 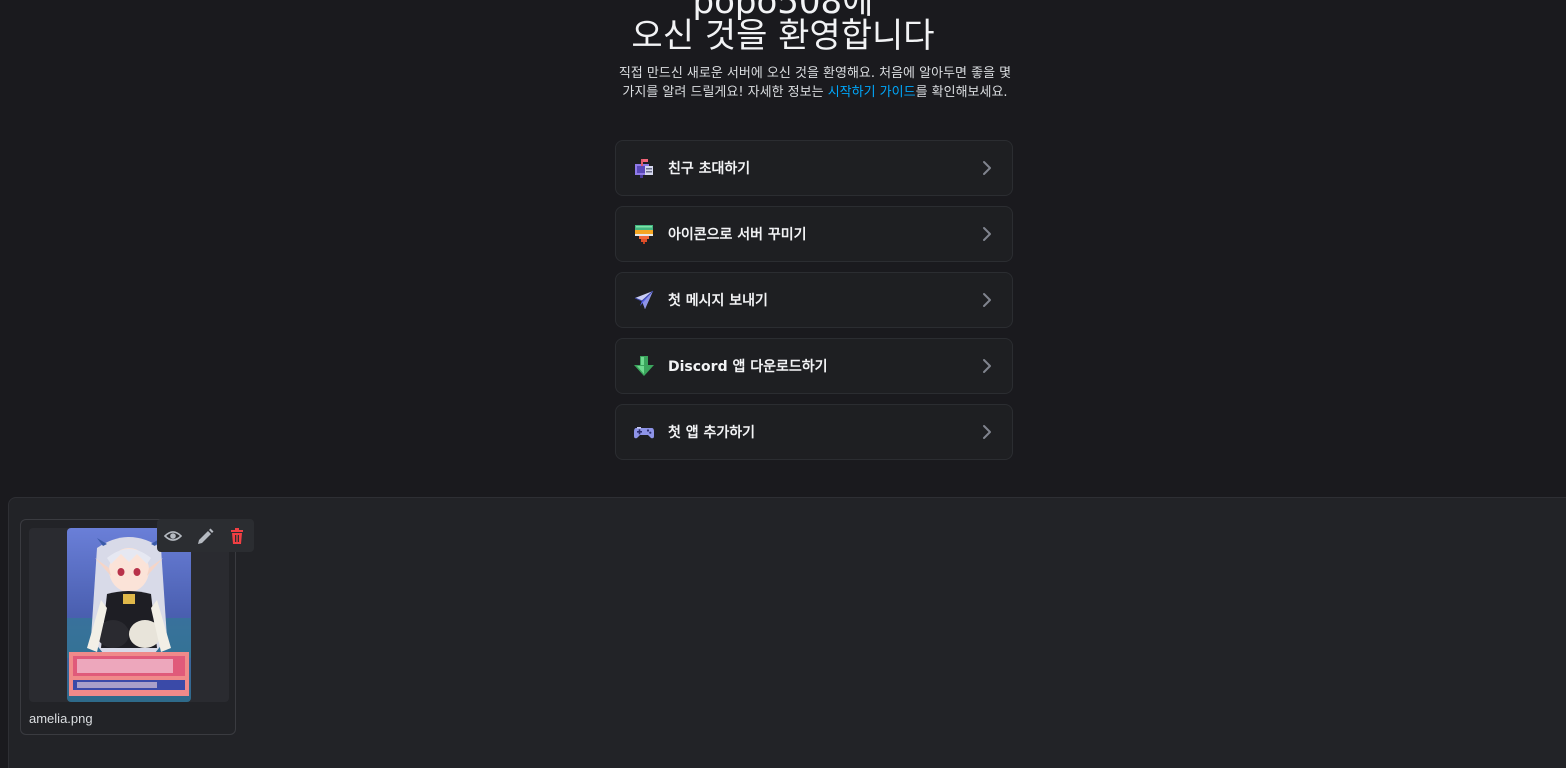 I want to click on download-app-card: Discord 앱 다운로드하기, so click(x=814, y=366).